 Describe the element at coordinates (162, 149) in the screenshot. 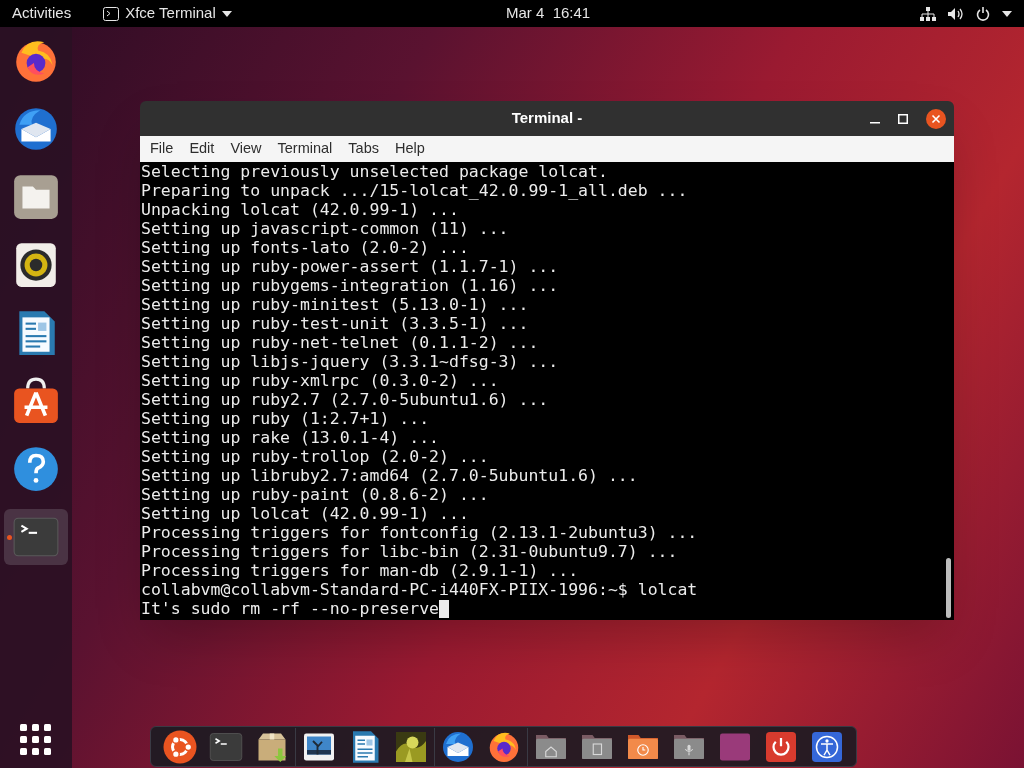

I see `menu-item: File` at that location.